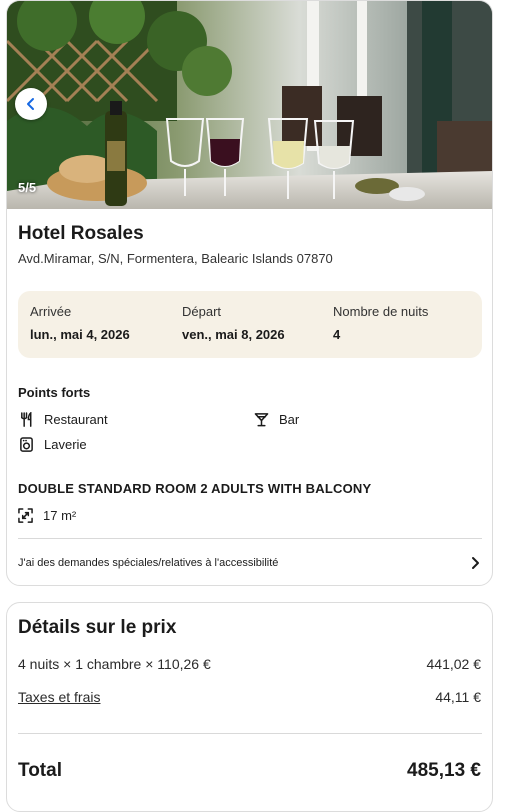 Image resolution: width=510 pixels, height=812 pixels. I want to click on previous-photo-button, so click(31, 104).